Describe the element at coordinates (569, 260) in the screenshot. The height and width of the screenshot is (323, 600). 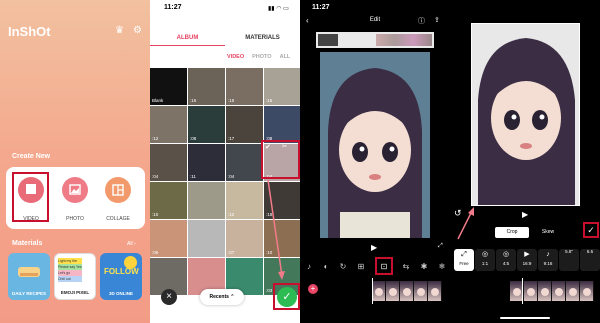
I see `ratio-option: 5.8"` at that location.